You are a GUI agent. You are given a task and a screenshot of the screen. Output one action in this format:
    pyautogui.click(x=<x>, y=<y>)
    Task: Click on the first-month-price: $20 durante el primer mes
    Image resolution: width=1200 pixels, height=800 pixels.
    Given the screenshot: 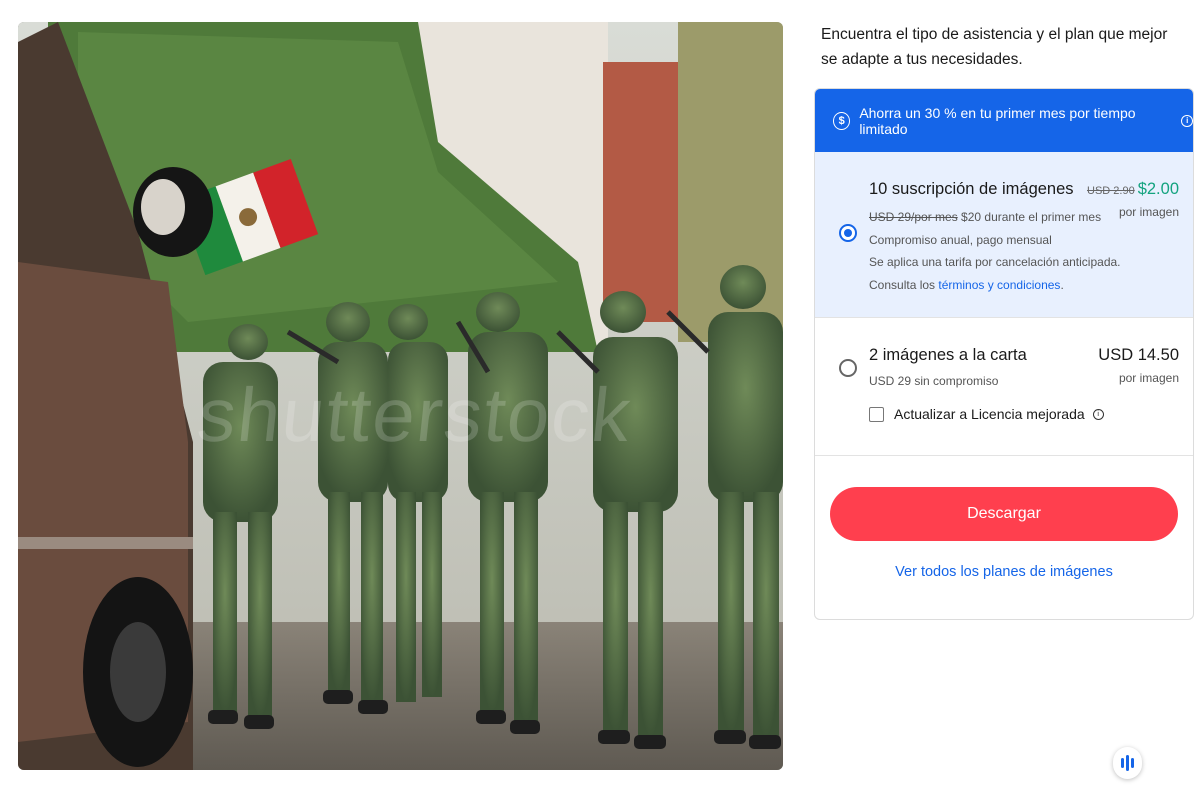 What is the action you would take?
    pyautogui.click(x=1029, y=217)
    